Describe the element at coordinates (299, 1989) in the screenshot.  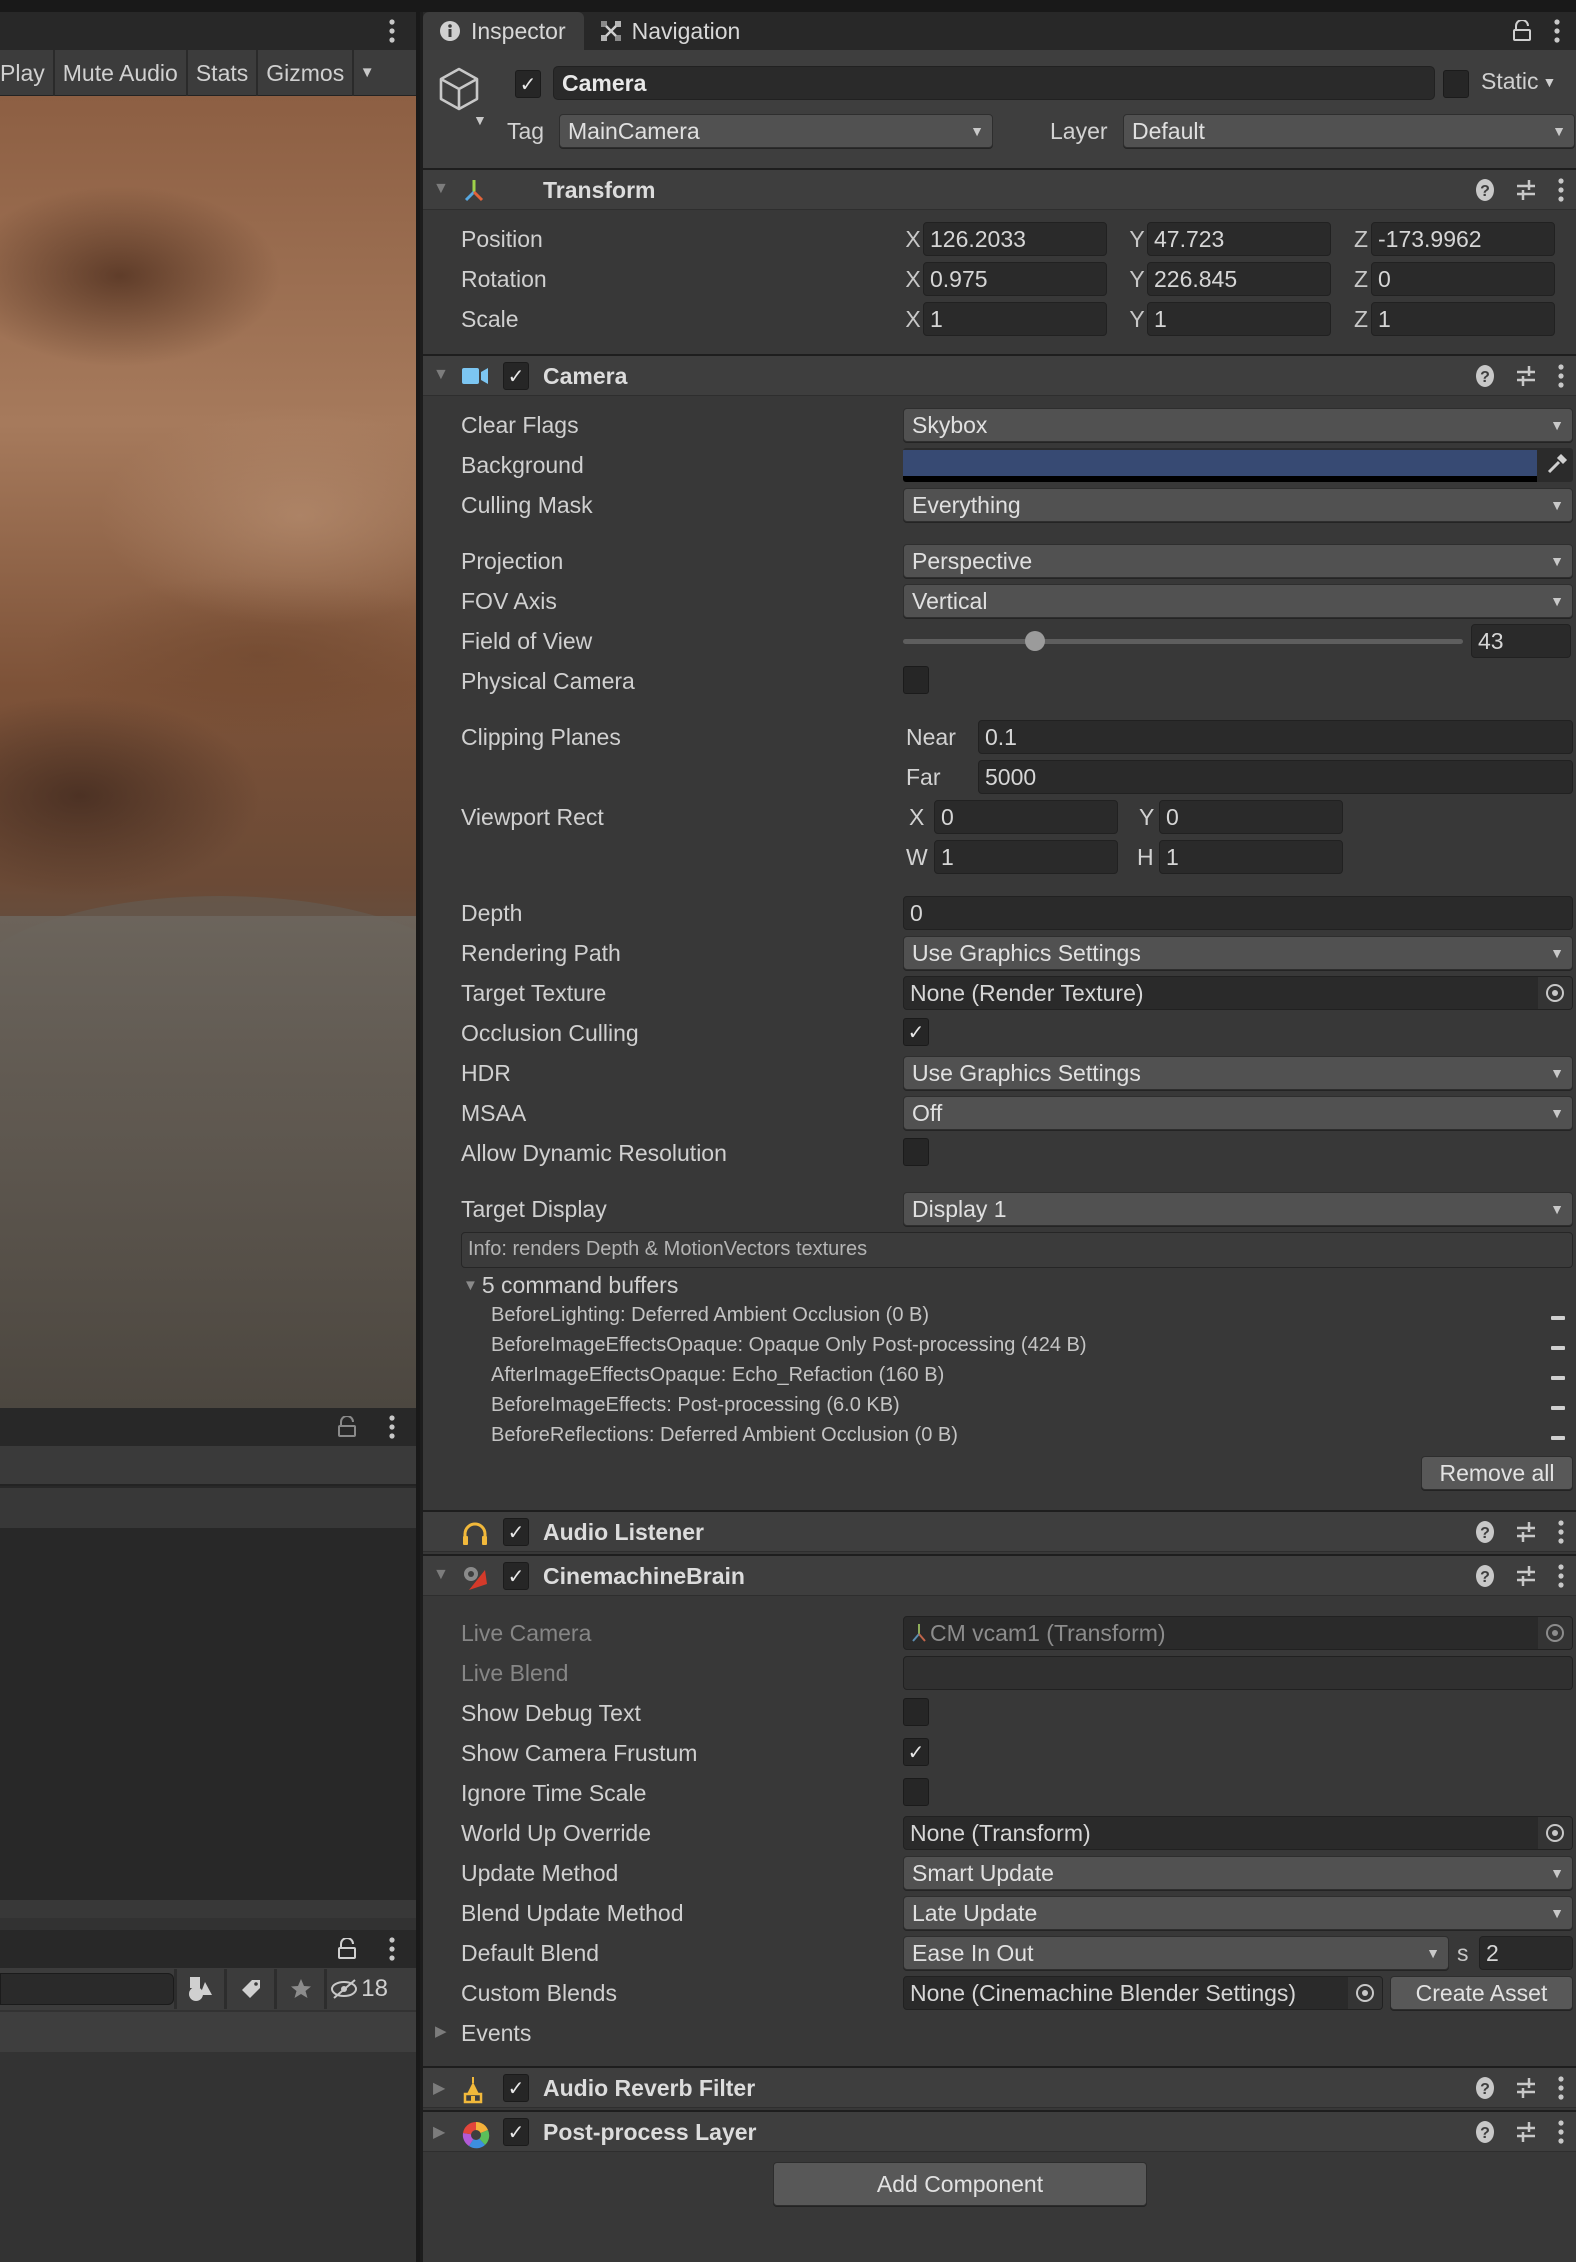
I see `favorites-button` at that location.